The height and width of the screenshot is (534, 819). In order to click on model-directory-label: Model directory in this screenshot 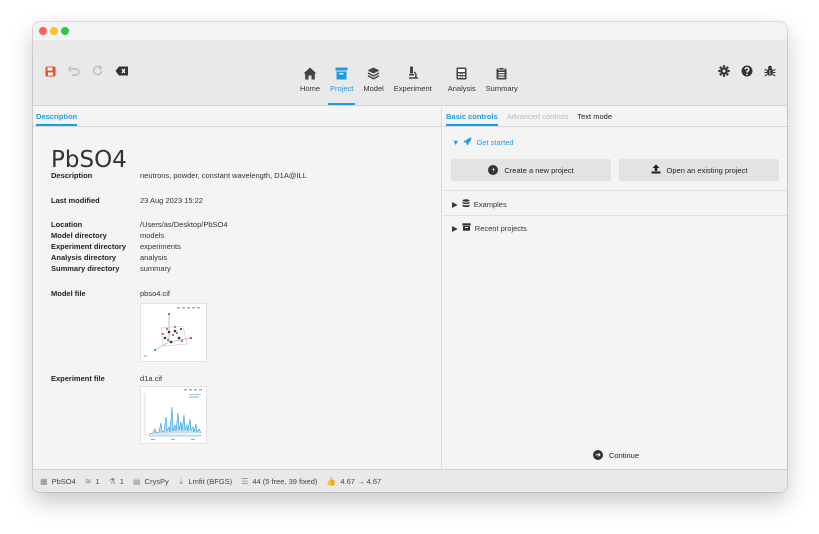, I will do `click(79, 235)`.